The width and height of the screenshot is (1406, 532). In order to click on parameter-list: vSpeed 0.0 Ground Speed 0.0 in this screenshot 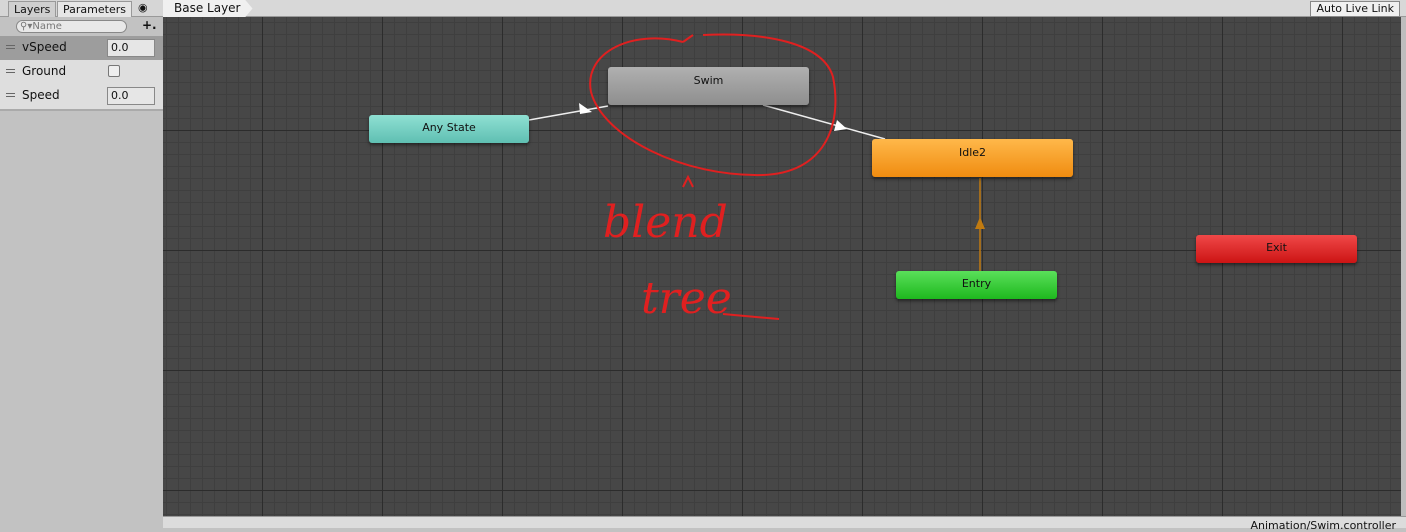, I will do `click(81, 73)`.